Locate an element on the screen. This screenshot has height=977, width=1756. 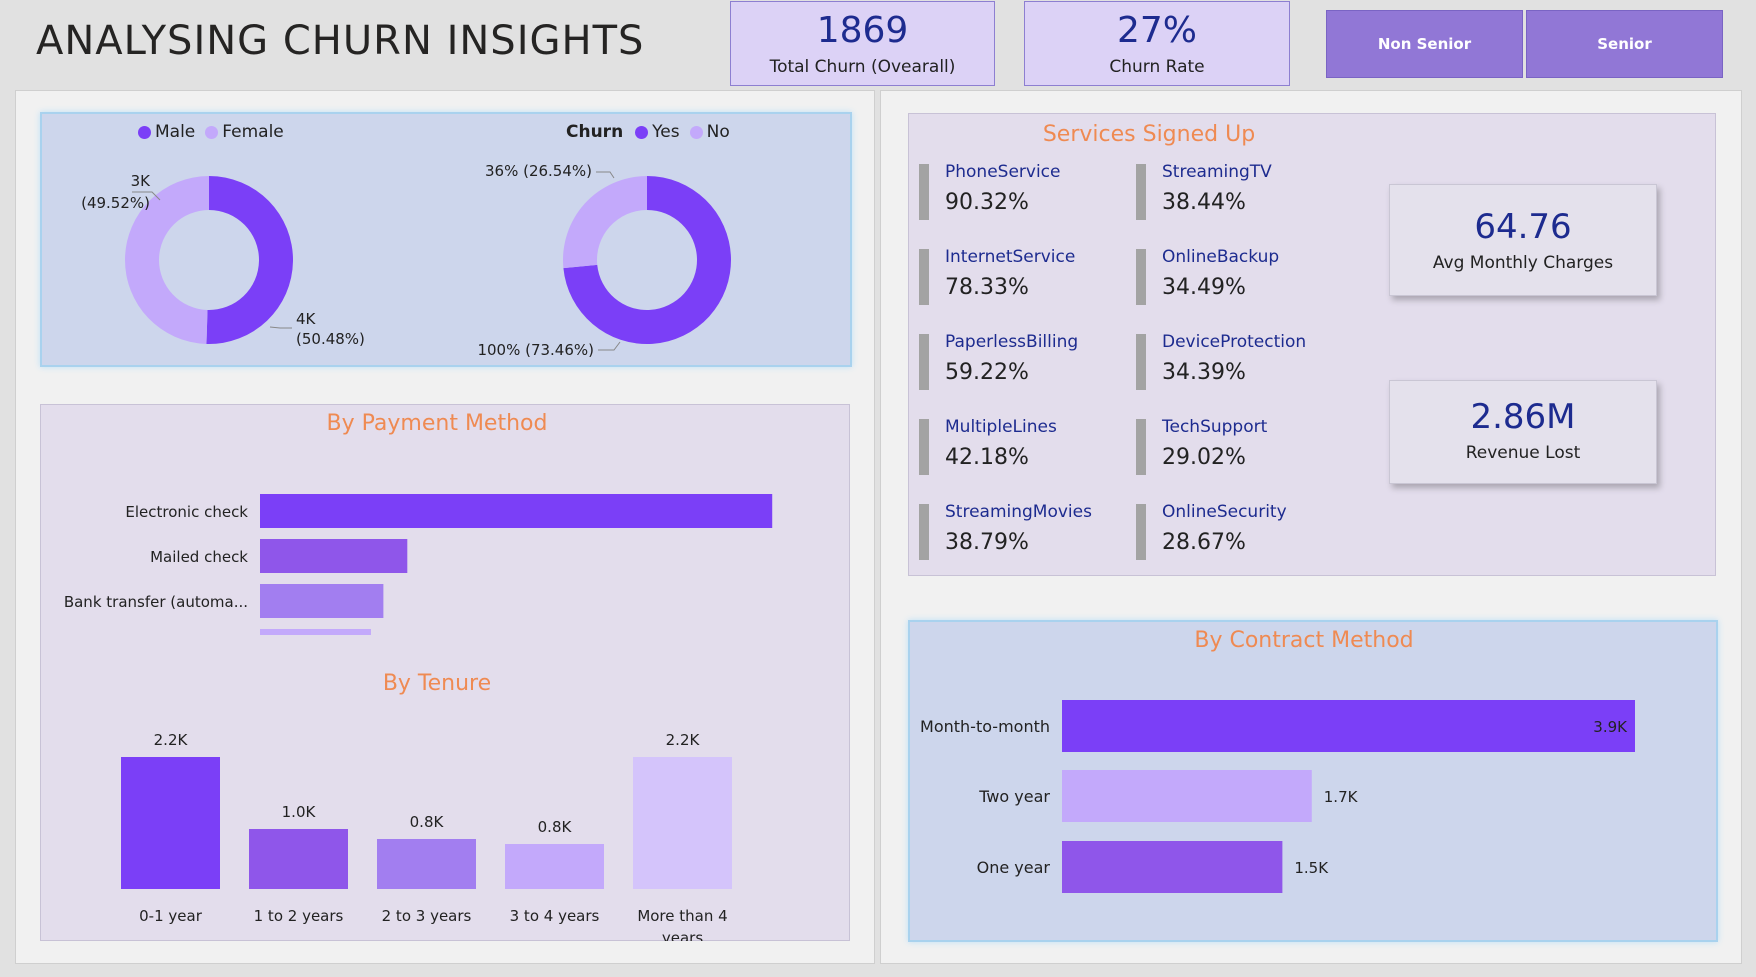
tenure-category-label: 3 to 4 years is located at coordinates (555, 916).